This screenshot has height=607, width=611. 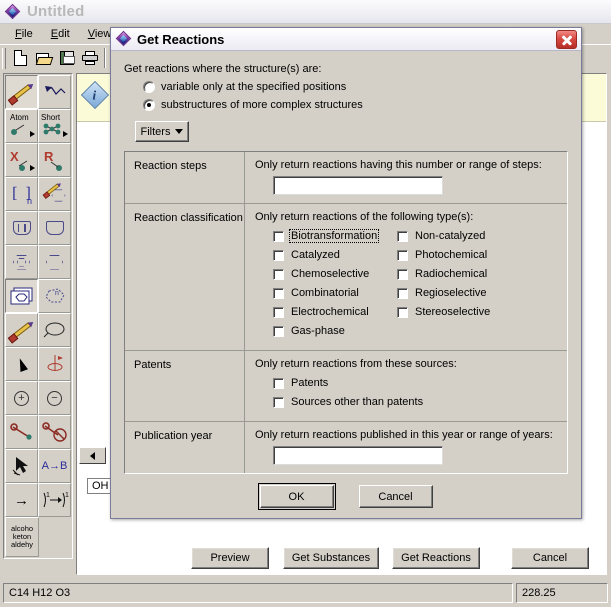 I want to click on checkbox-chemoselective: Chemoselective, so click(x=335, y=274).